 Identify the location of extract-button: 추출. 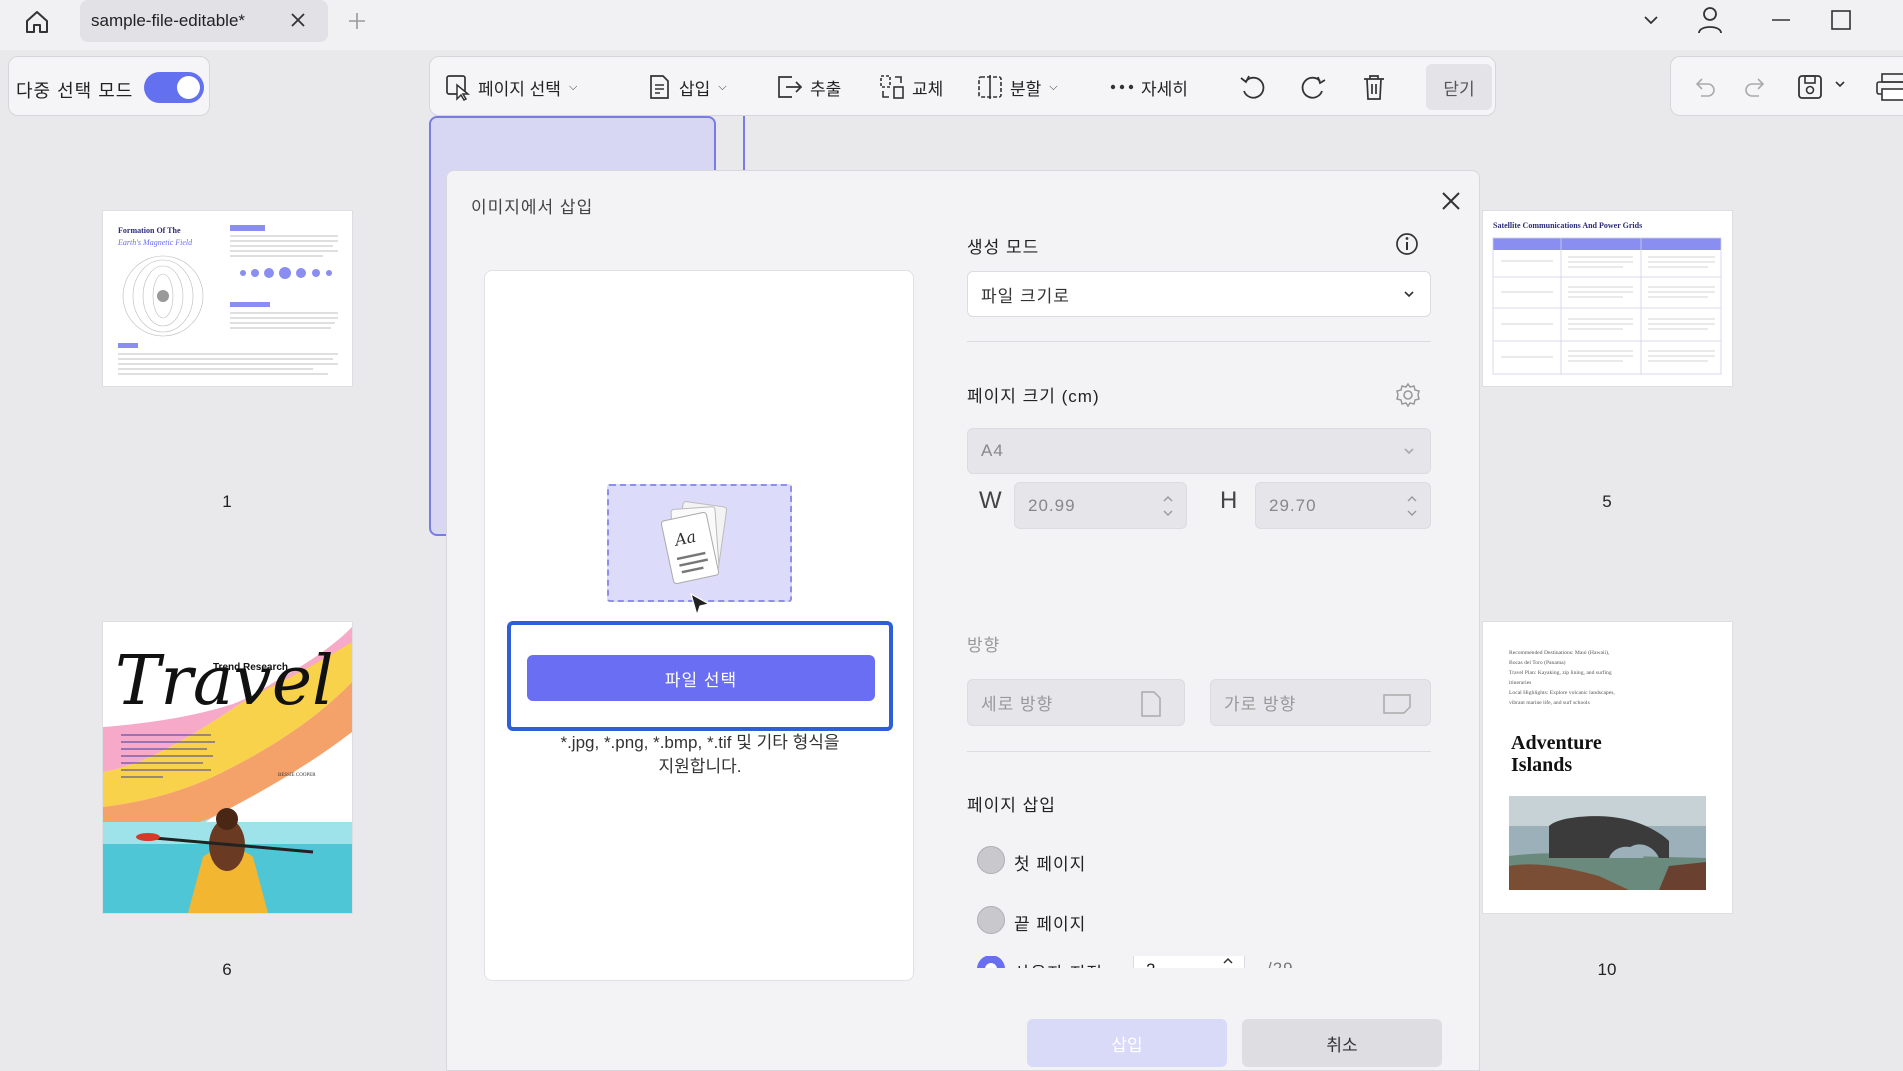
(807, 87).